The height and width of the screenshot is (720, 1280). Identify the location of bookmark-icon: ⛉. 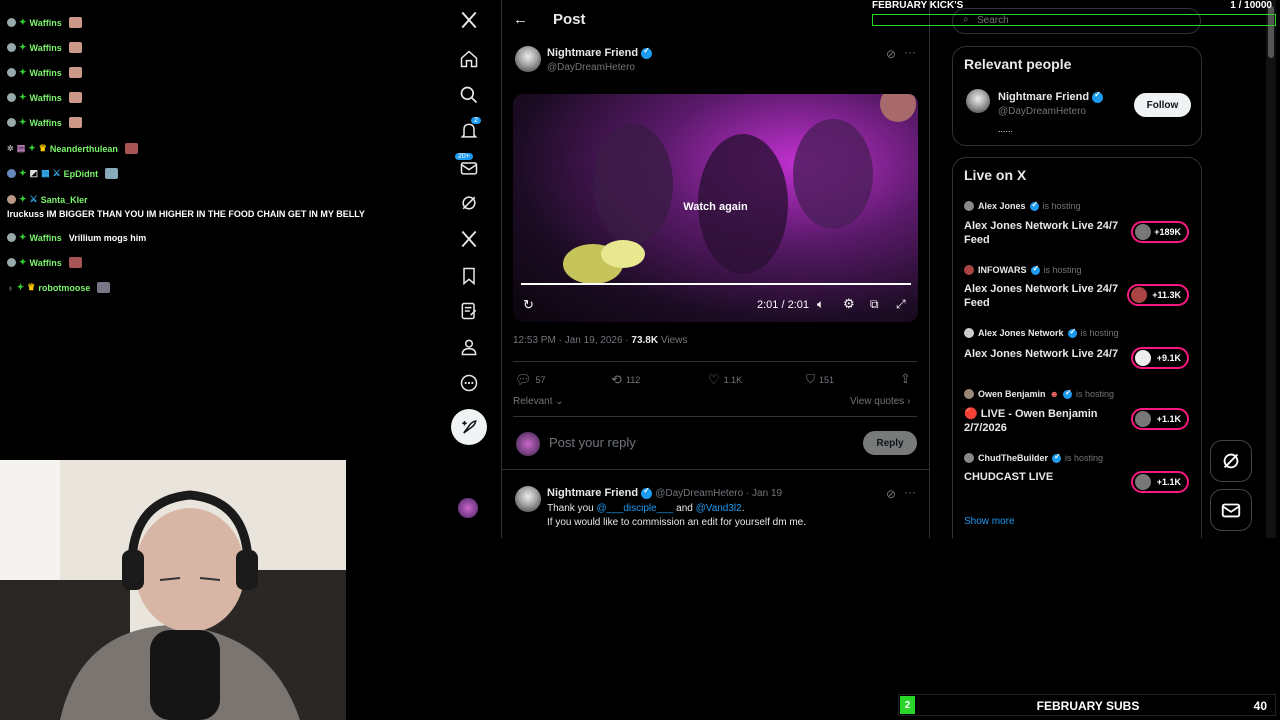
(811, 379).